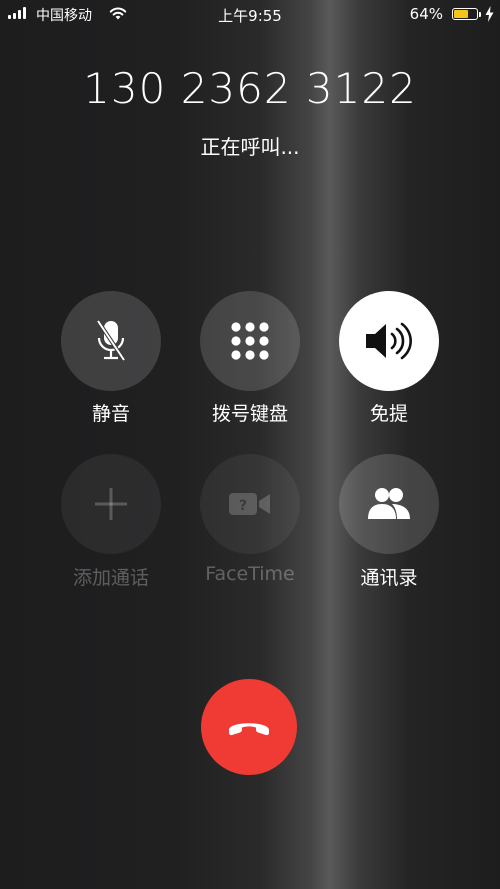  I want to click on keypad-icon, so click(250, 341).